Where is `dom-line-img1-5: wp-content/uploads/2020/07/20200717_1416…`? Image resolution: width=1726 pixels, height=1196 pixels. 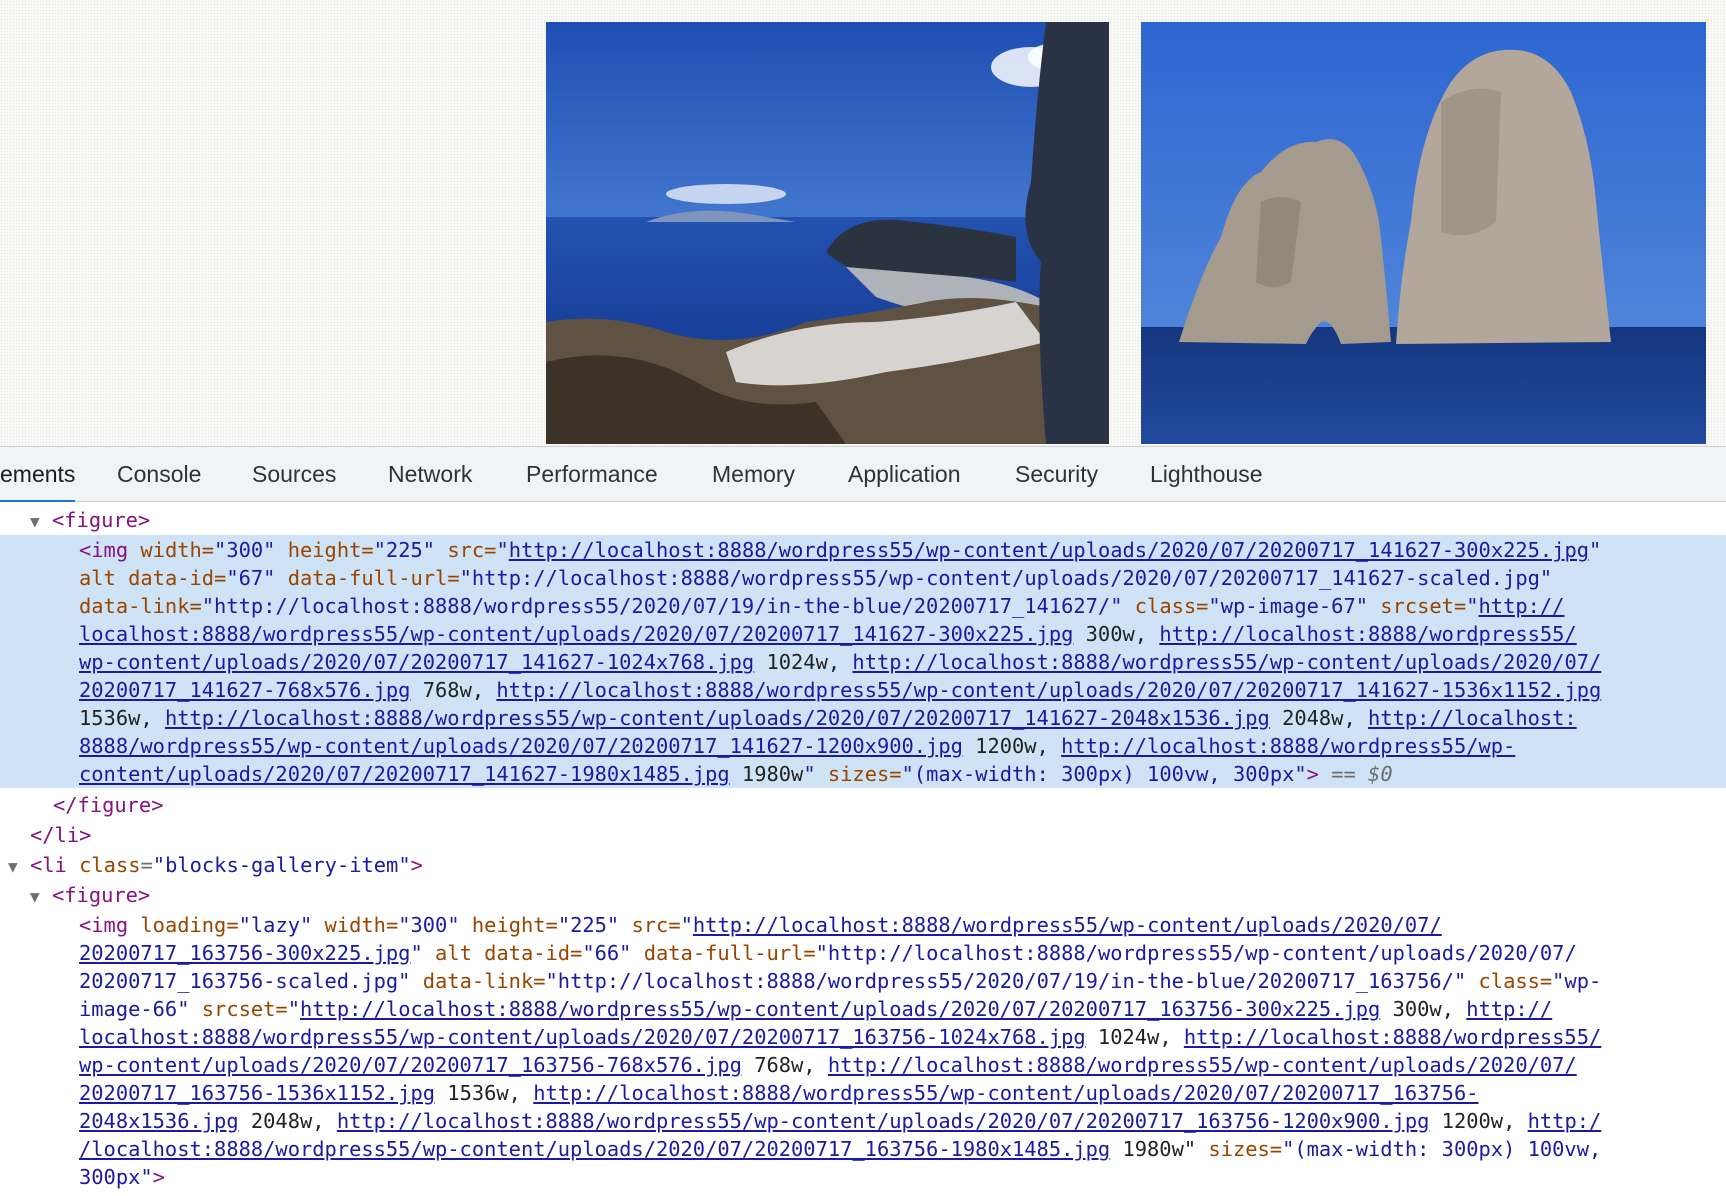
dom-line-img1-5: wp-content/uploads/2020/07/20200717_1416… is located at coordinates (840, 662).